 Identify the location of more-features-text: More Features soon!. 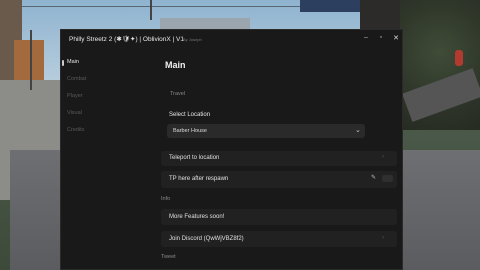
(197, 217).